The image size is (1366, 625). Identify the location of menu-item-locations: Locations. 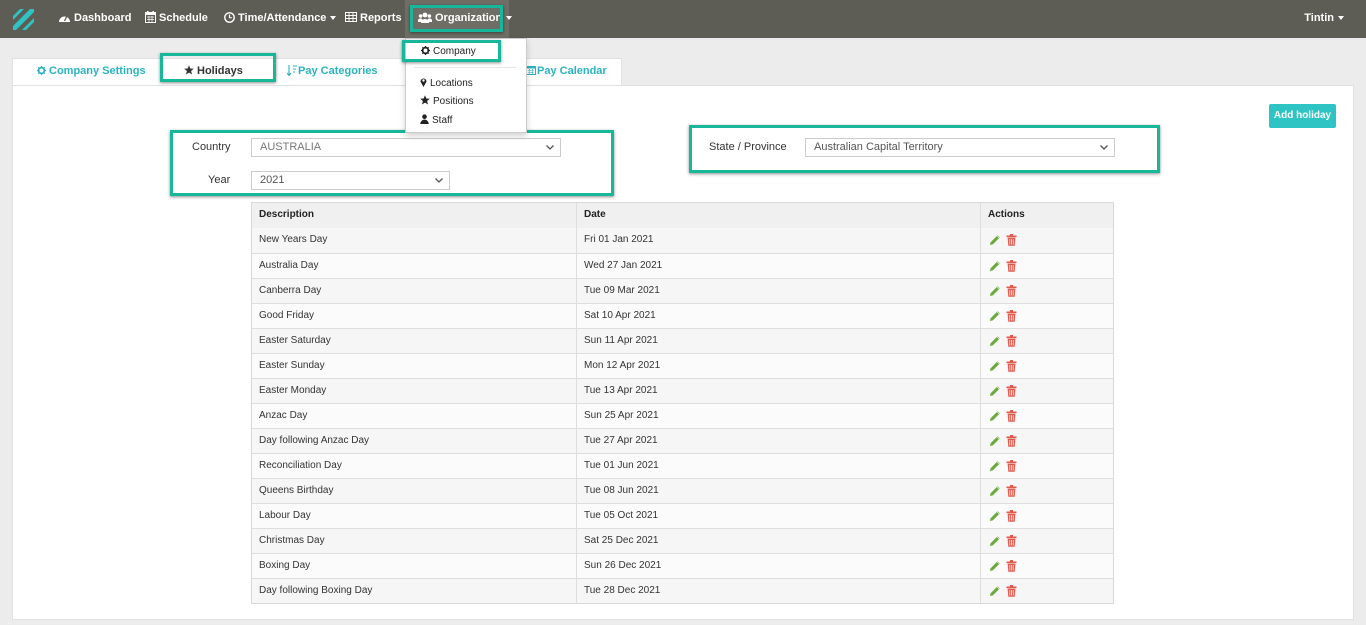
(446, 83).